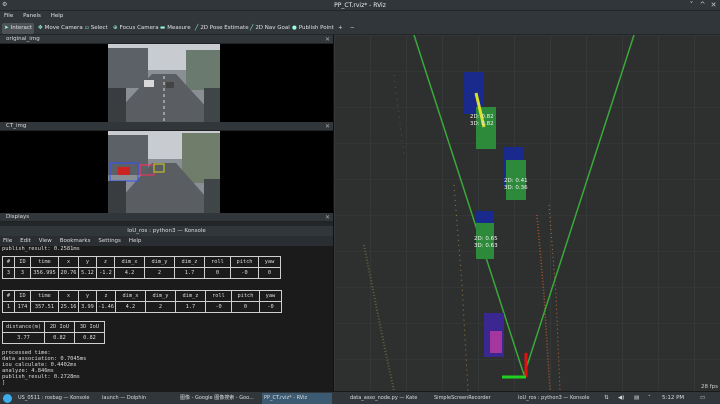 The width and height of the screenshot is (720, 404). Describe the element at coordinates (713, 5) in the screenshot. I see `close-button: ✕` at that location.